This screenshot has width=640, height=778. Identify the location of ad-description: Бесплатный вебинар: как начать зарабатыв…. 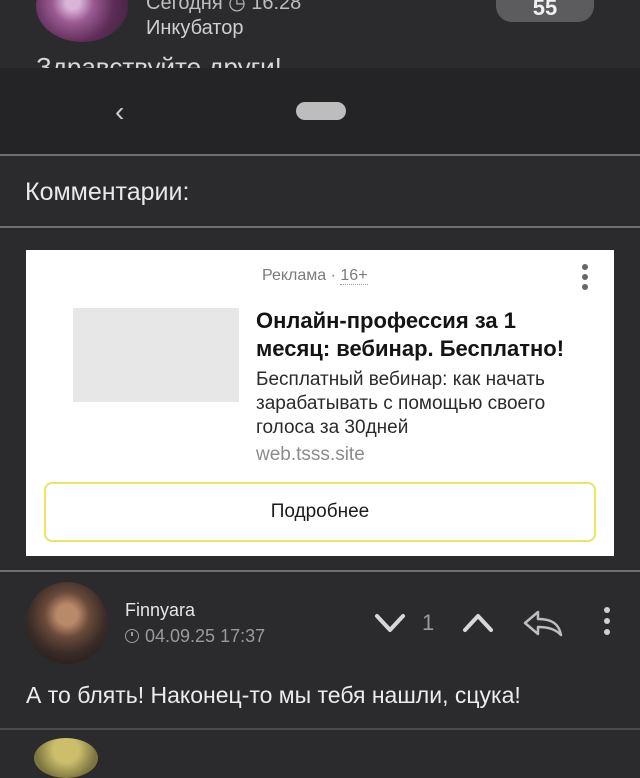
(401, 403).